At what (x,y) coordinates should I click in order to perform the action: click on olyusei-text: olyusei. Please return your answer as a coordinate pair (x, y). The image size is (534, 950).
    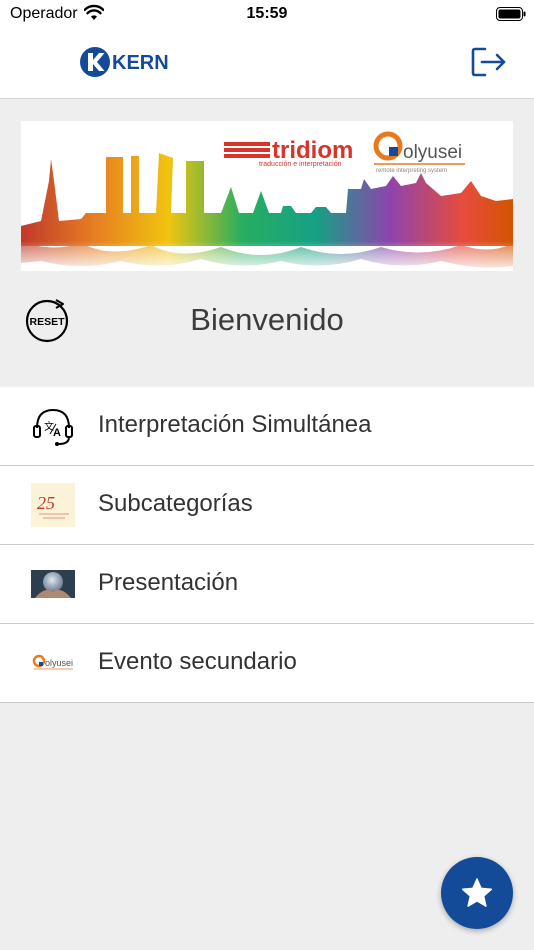
    Looking at the image, I should click on (432, 152).